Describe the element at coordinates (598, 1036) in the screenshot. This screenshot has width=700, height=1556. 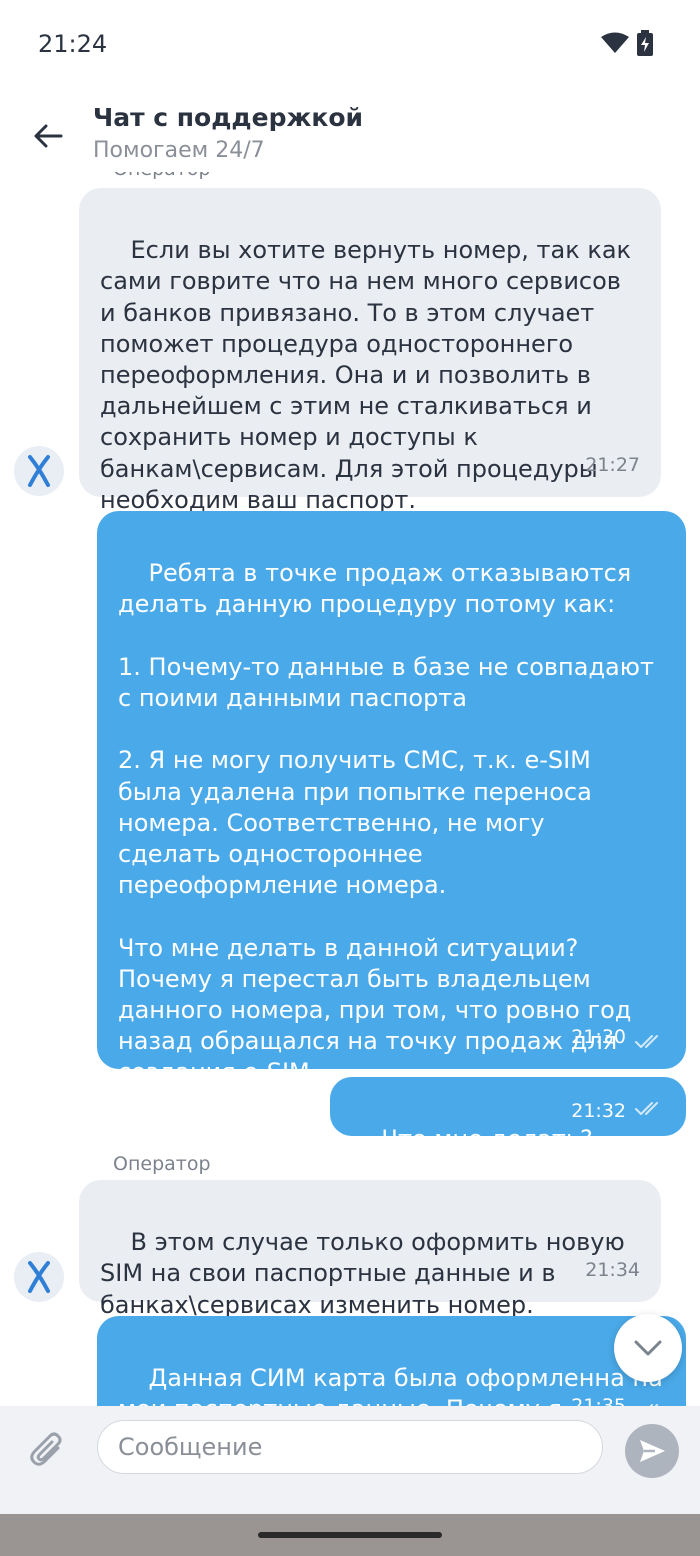
I see `message-time: 21:30` at that location.